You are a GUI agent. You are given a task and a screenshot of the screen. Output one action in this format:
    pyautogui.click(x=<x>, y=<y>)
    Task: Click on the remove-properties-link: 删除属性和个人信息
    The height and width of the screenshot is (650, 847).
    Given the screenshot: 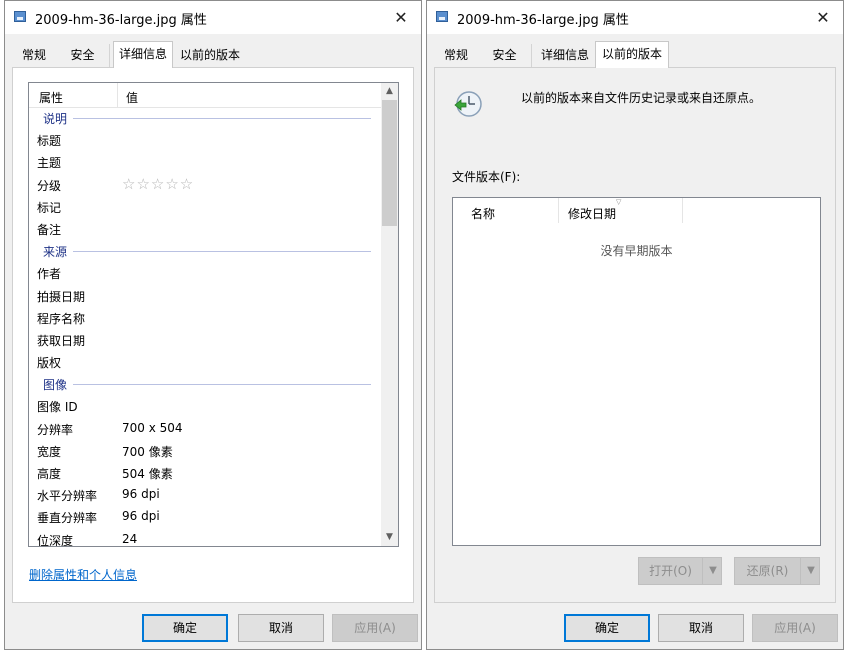 What is the action you would take?
    pyautogui.click(x=83, y=574)
    